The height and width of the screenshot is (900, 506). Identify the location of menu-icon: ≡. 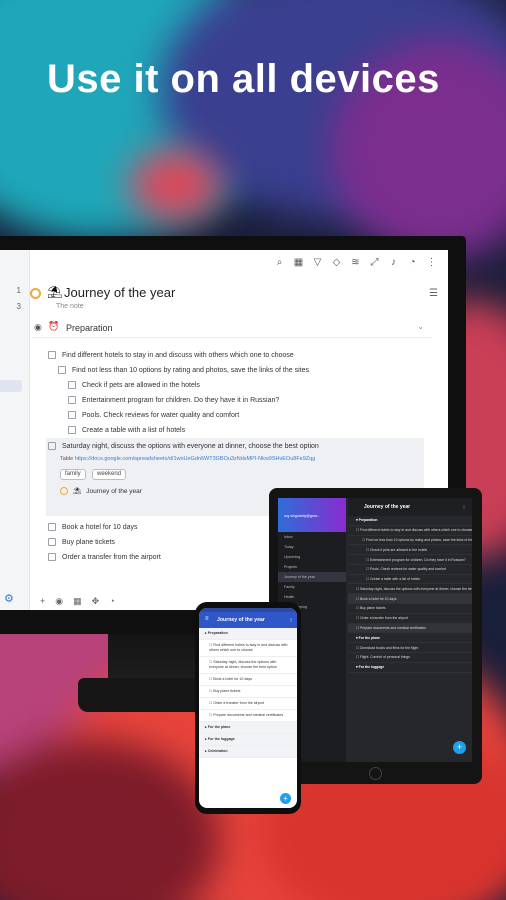
(207, 619).